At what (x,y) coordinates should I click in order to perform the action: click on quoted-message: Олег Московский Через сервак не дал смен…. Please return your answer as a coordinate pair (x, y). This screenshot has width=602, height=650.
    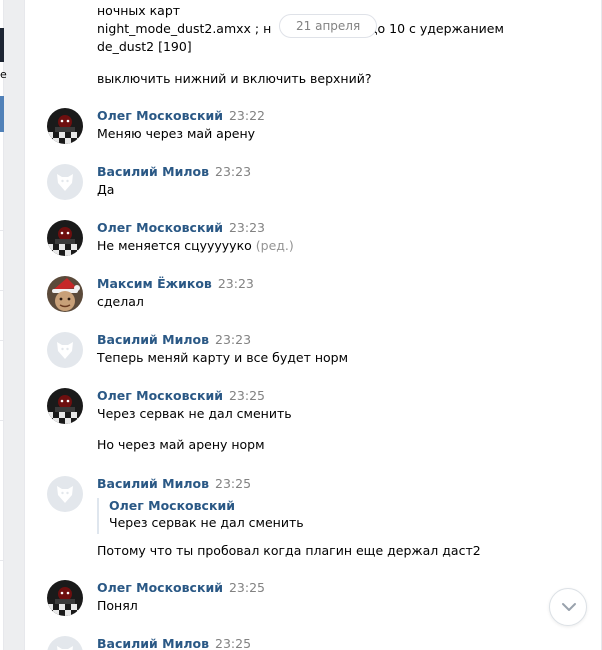
    Looking at the image, I should click on (200, 516).